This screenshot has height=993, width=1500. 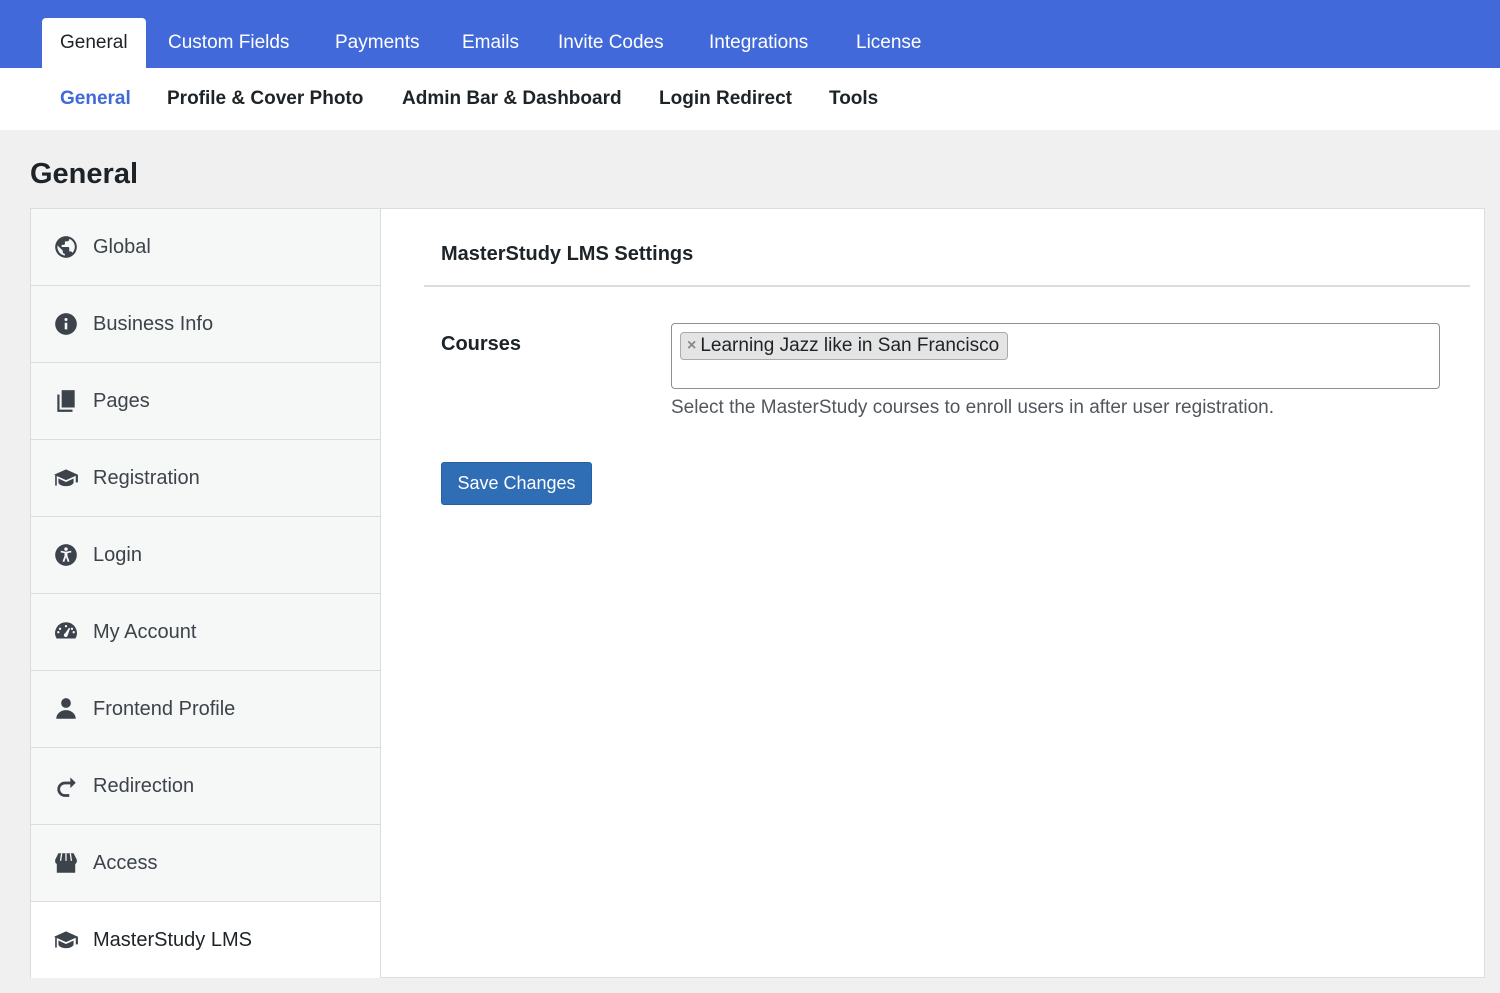 I want to click on sidebar-item-frontend-profile: Frontend Profile, so click(x=205, y=708).